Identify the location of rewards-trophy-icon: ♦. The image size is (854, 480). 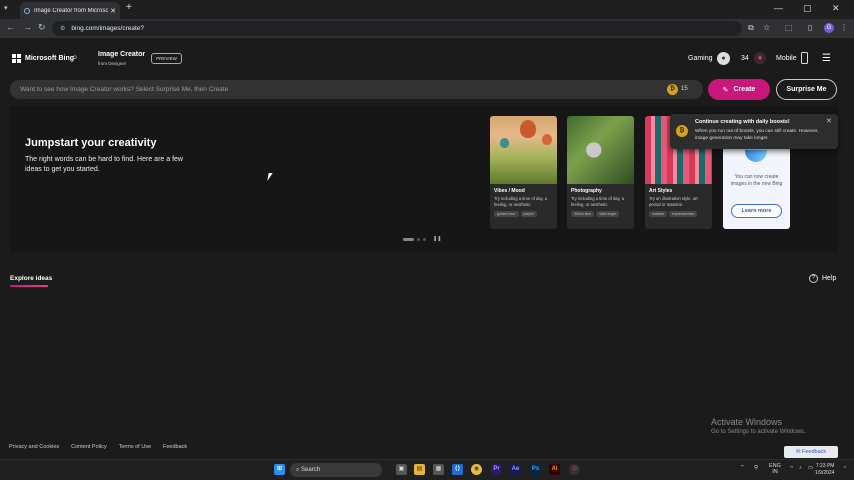
(760, 58).